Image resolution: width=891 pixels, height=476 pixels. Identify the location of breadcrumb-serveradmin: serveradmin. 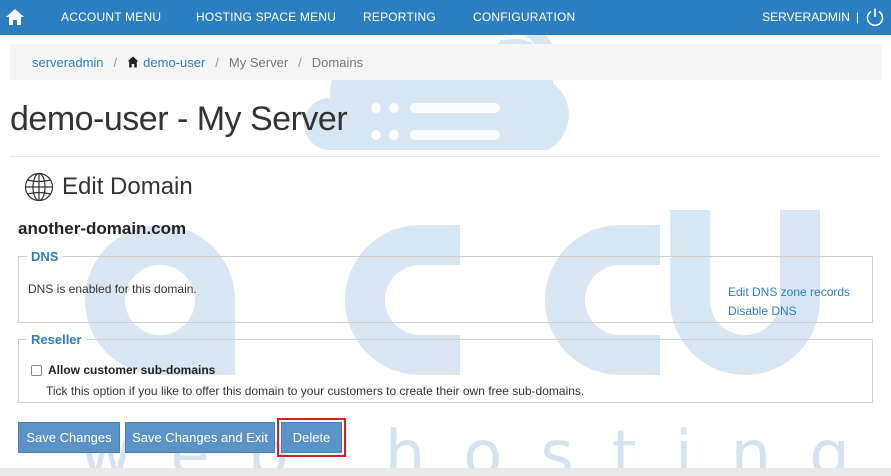
(68, 62).